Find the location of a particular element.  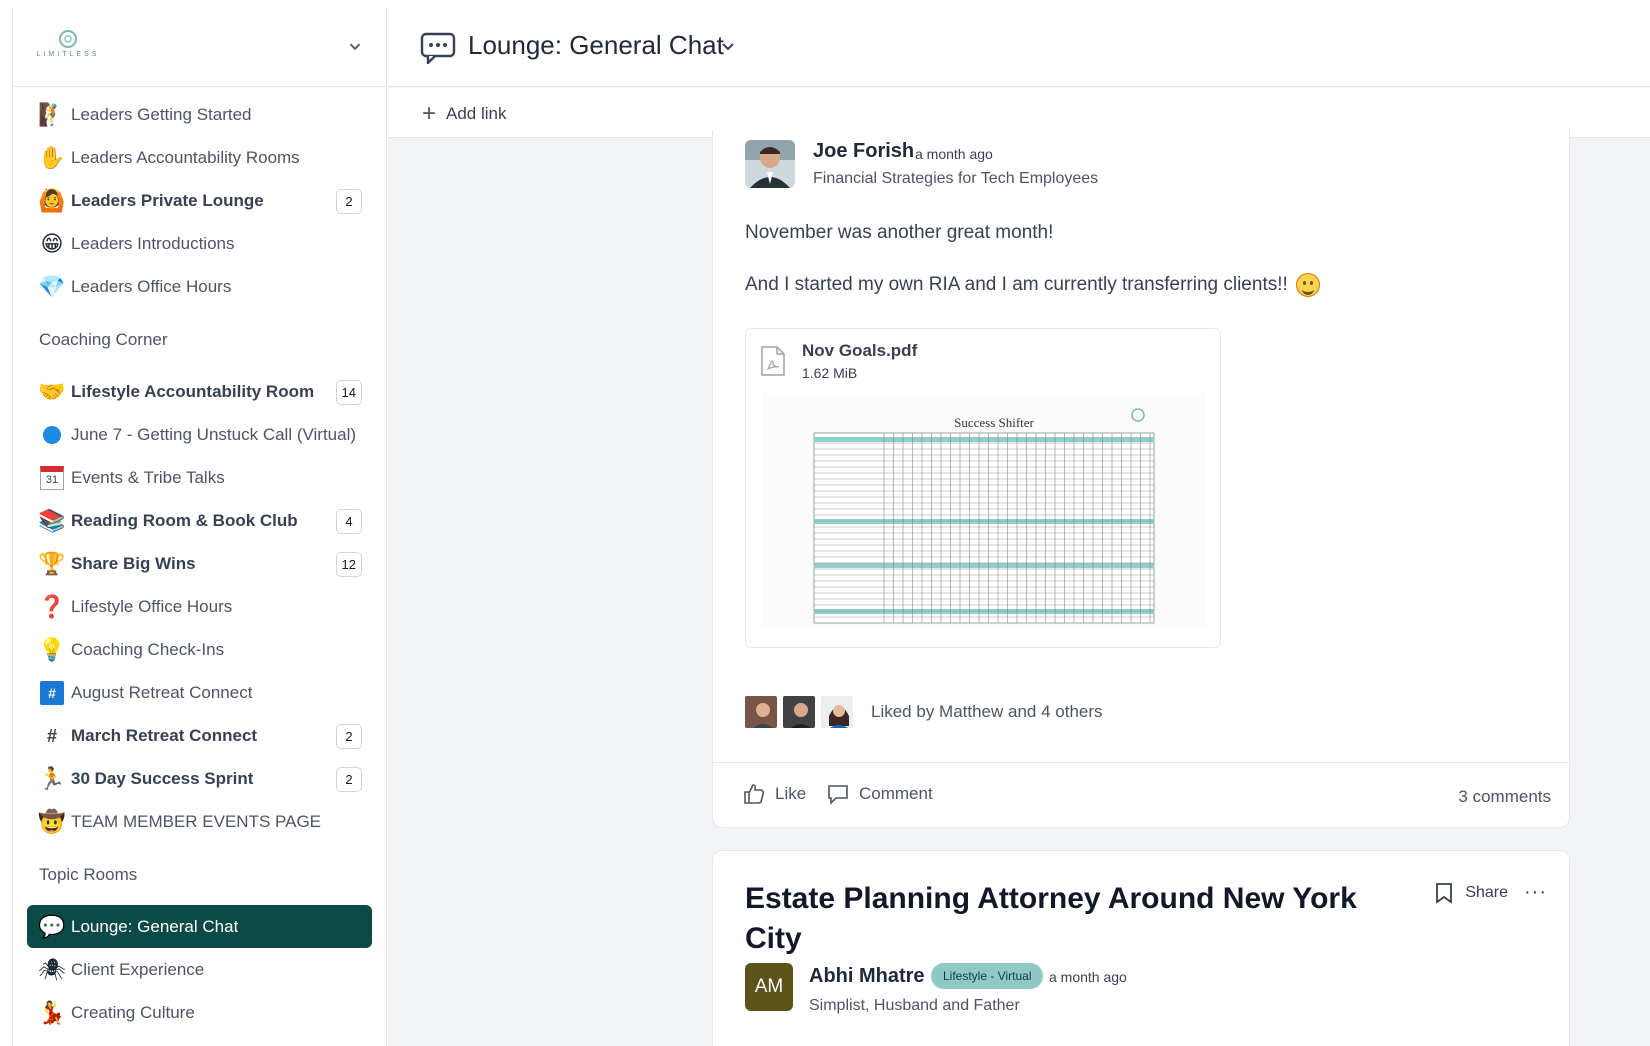

comments-count: 3 comments is located at coordinates (1504, 797).